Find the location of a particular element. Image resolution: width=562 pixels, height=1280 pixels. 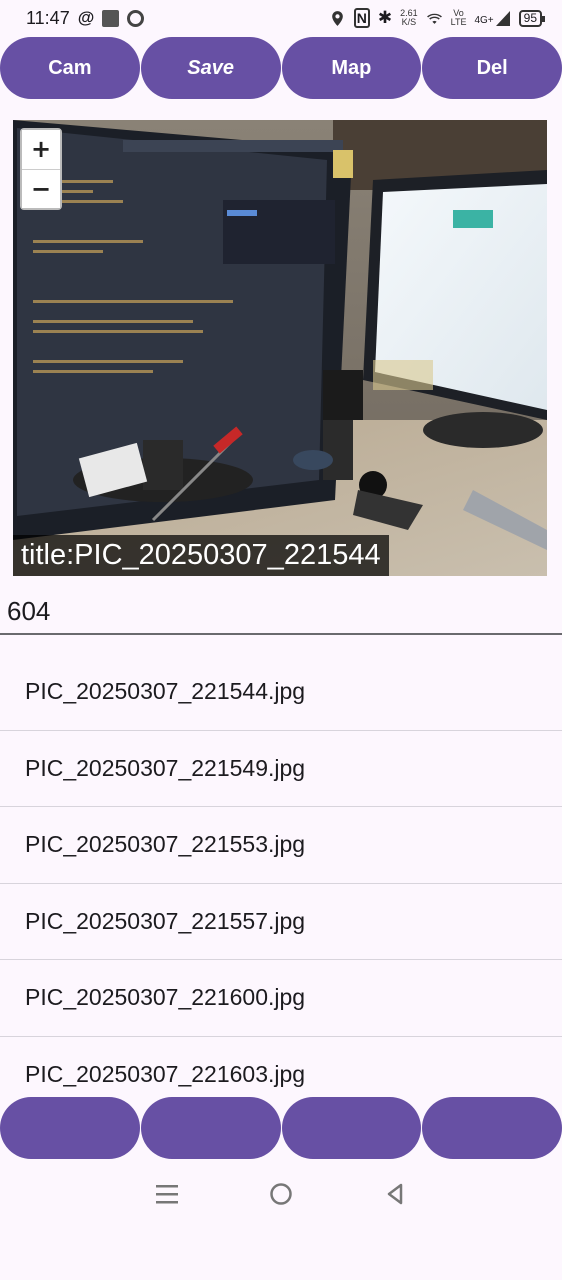

status-left: 11:47 @ is located at coordinates (85, 18).